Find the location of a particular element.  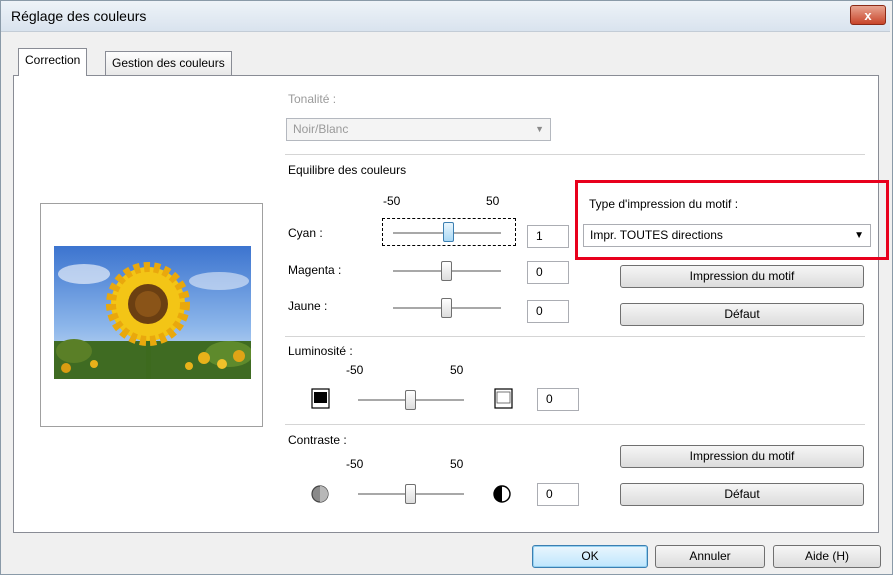

tone-select-value: Noir/Blanc is located at coordinates (321, 129).